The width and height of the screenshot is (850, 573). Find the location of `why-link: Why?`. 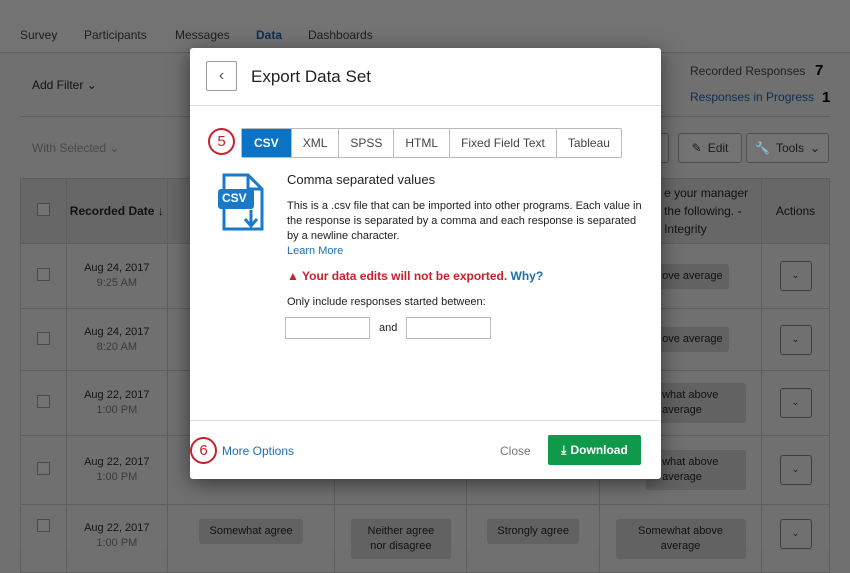

why-link: Why? is located at coordinates (527, 276).